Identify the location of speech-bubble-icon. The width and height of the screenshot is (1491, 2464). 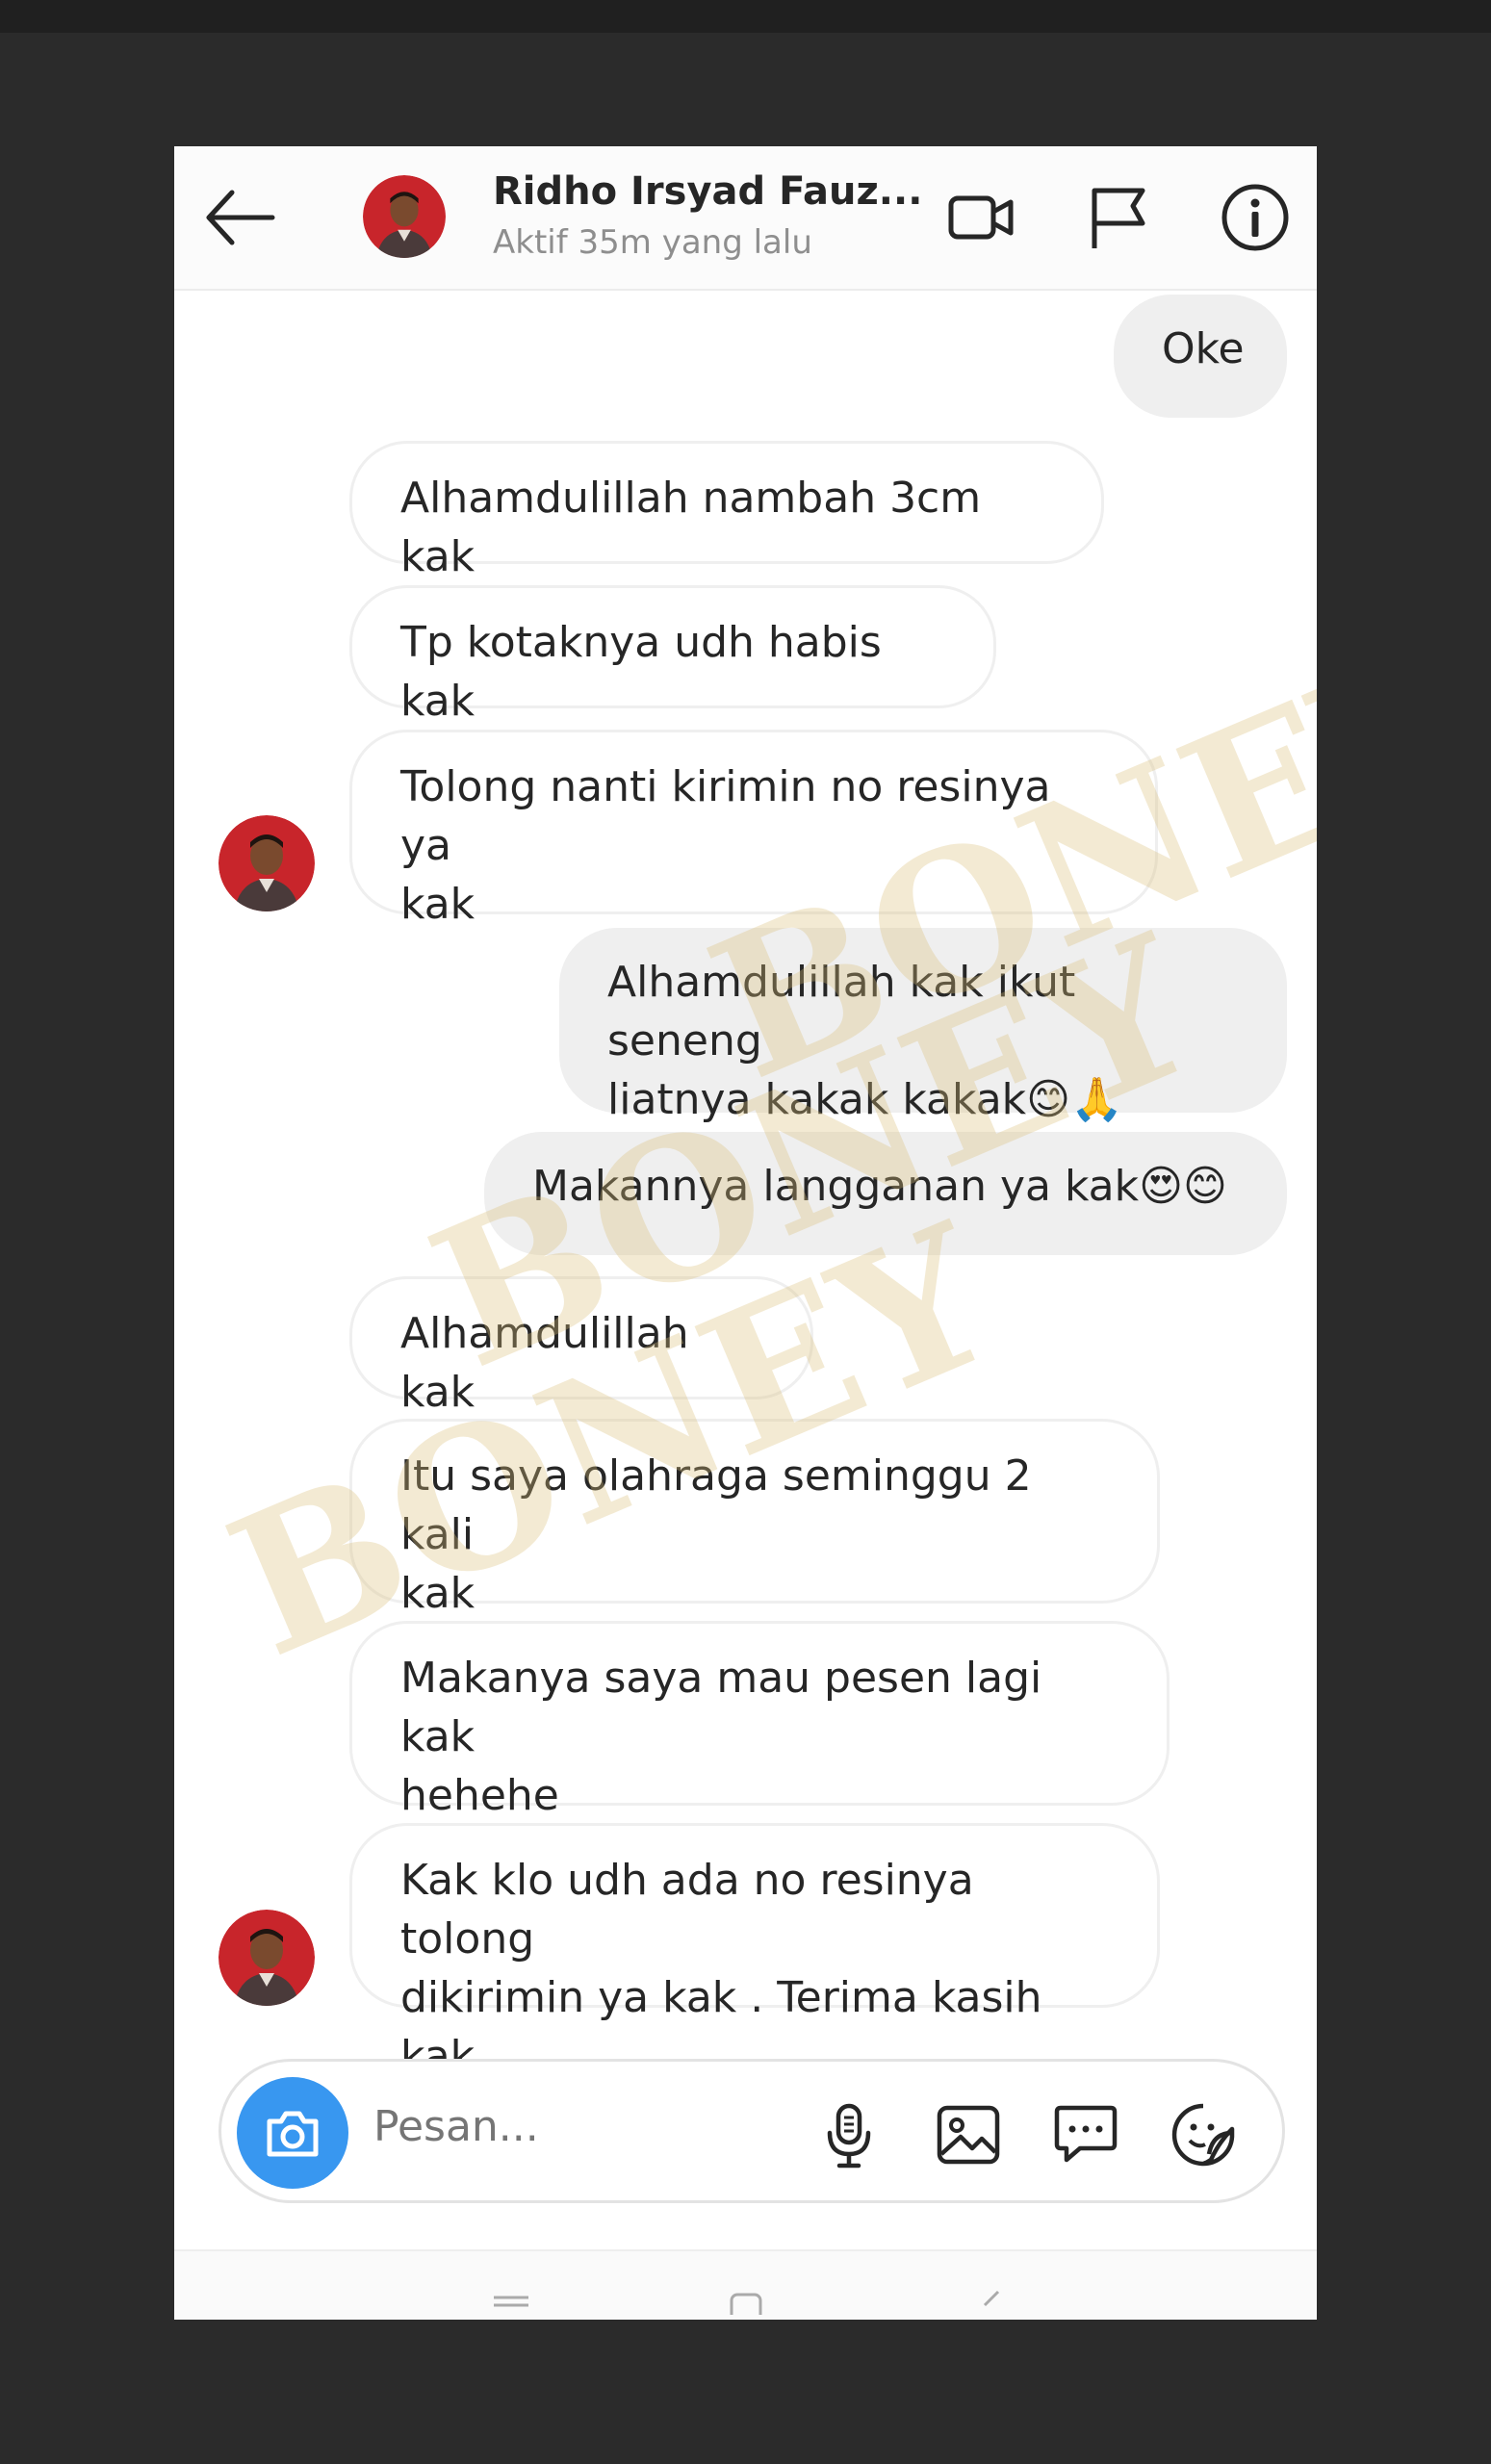
(1085, 2134).